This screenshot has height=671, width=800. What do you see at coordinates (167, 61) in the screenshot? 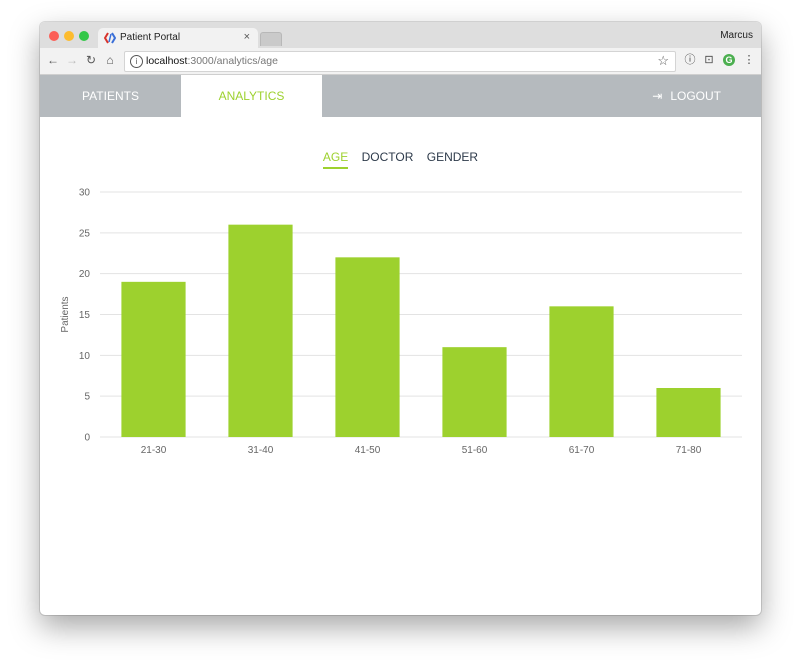
I see `url-host: localhost` at bounding box center [167, 61].